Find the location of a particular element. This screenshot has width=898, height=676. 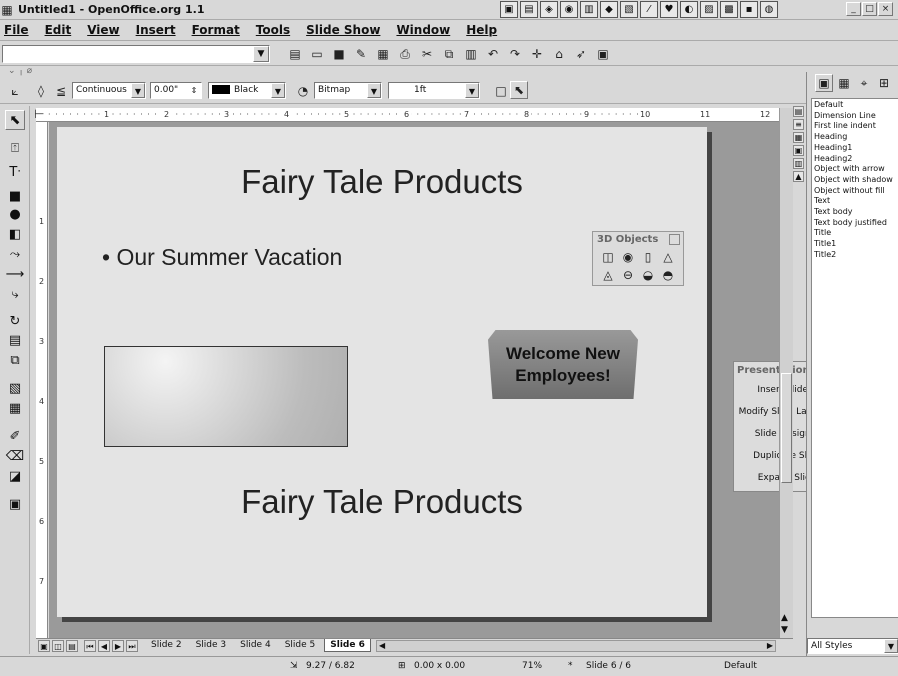

ellipse-icon: ● is located at coordinates (15, 214).